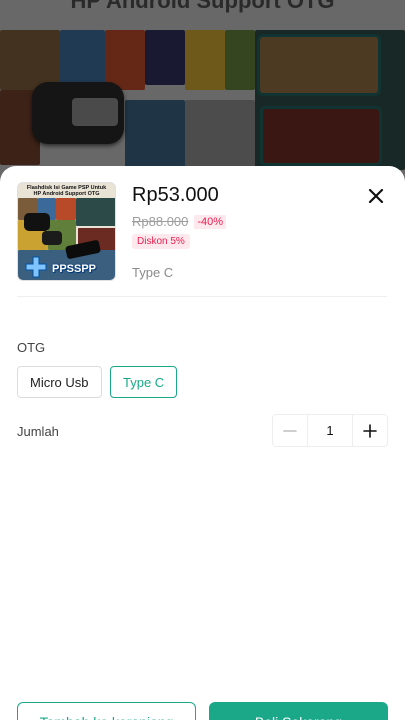 The height and width of the screenshot is (720, 405). I want to click on variant-option-label: Type C, so click(144, 382).